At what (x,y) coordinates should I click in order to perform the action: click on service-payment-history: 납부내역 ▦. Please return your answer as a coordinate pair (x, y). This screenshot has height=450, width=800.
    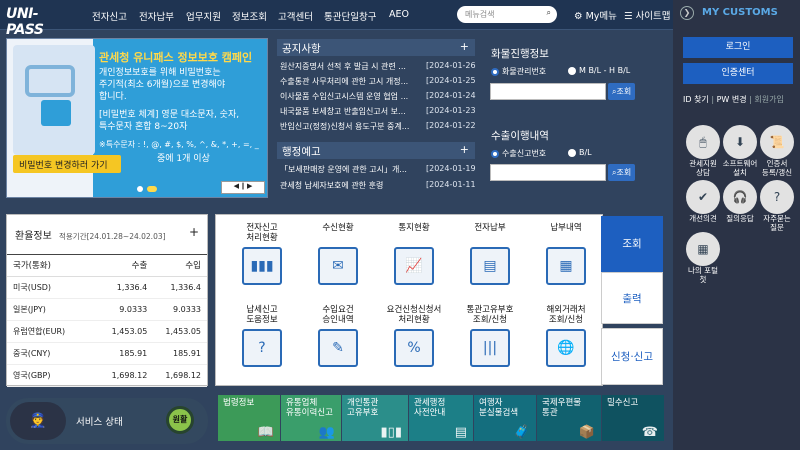
    Looking at the image, I should click on (566, 254).